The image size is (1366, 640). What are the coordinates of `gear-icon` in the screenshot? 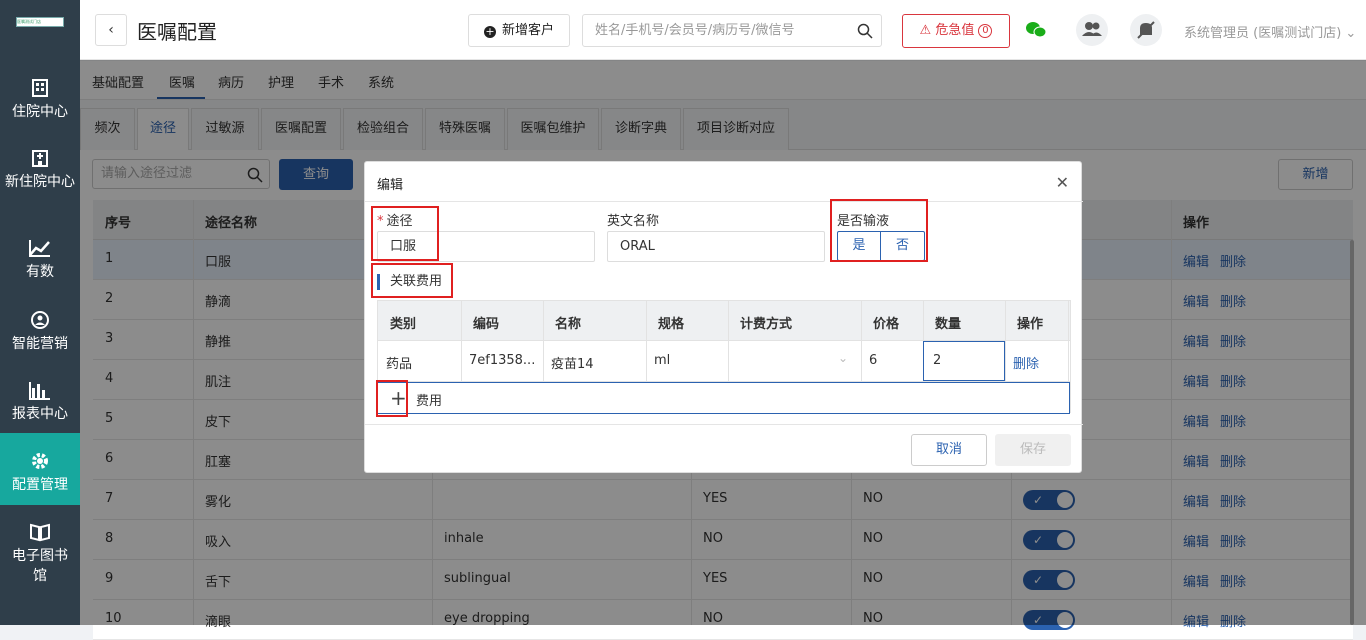 It's located at (40, 461).